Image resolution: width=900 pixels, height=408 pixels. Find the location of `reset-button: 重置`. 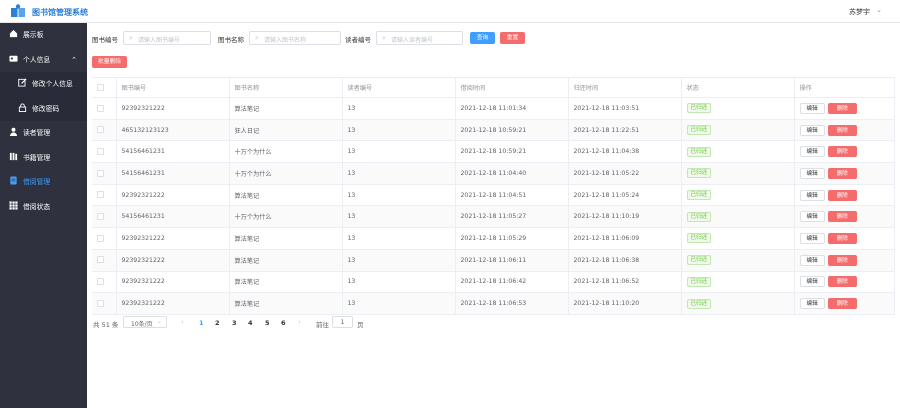

reset-button: 重置 is located at coordinates (512, 38).